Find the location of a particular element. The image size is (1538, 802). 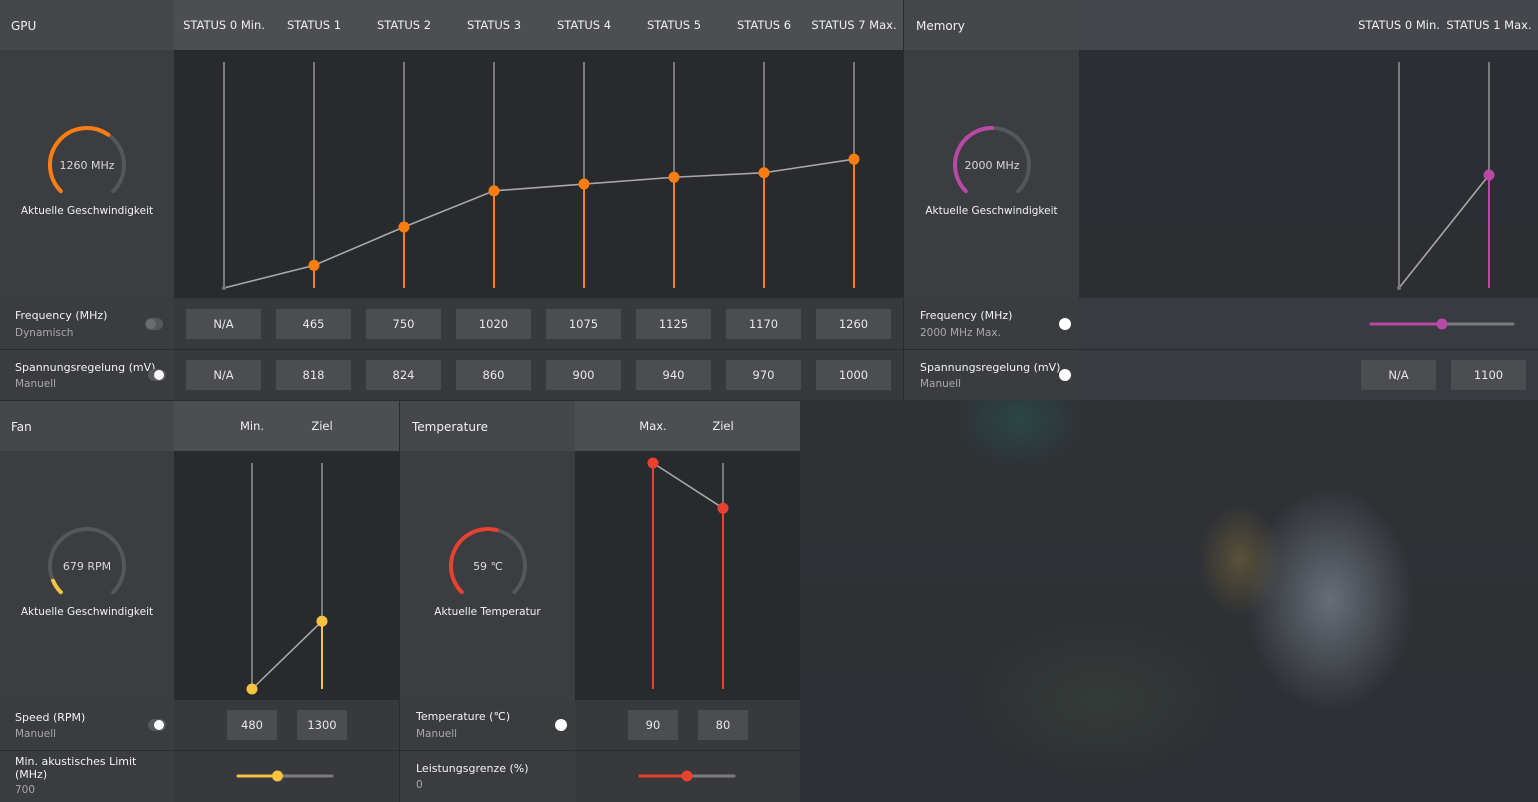

power-limit-slider-row is located at coordinates (687, 776).